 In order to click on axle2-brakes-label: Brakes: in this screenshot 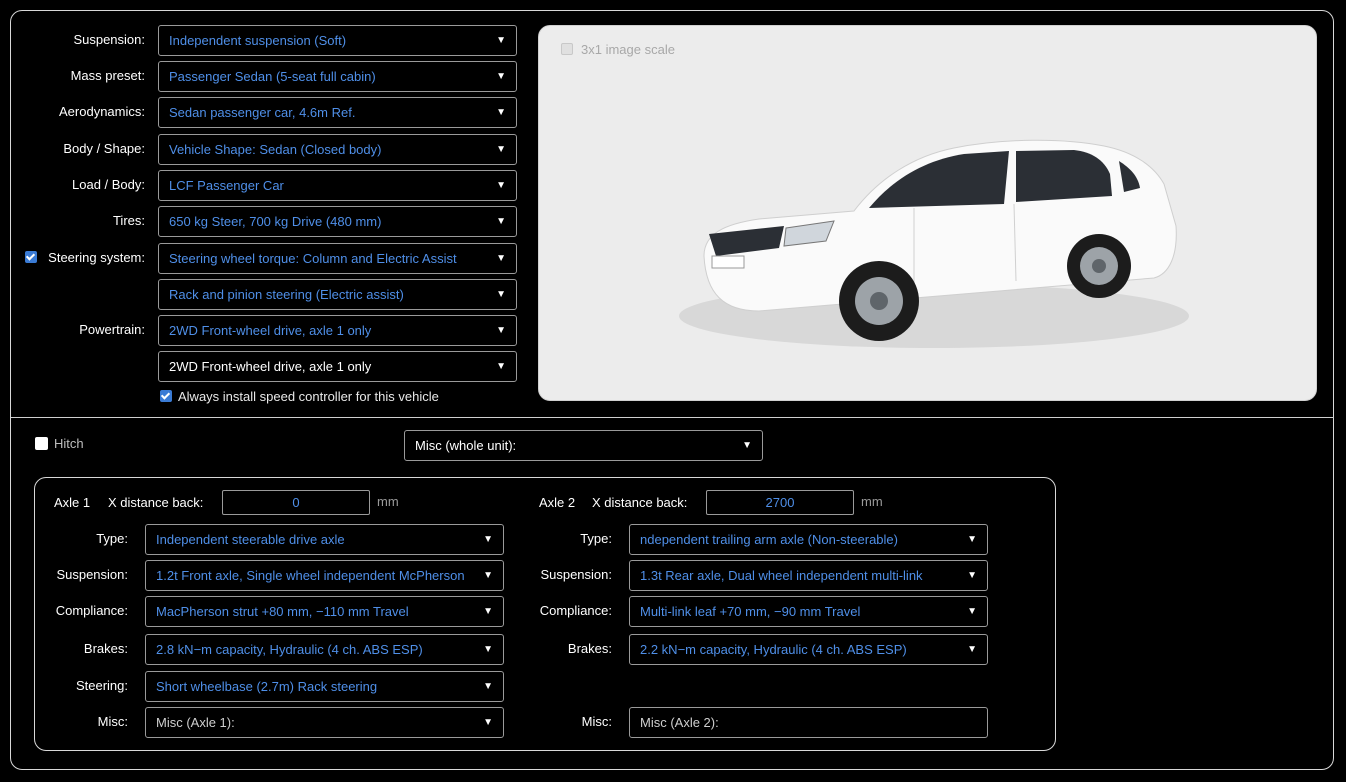, I will do `click(589, 648)`.